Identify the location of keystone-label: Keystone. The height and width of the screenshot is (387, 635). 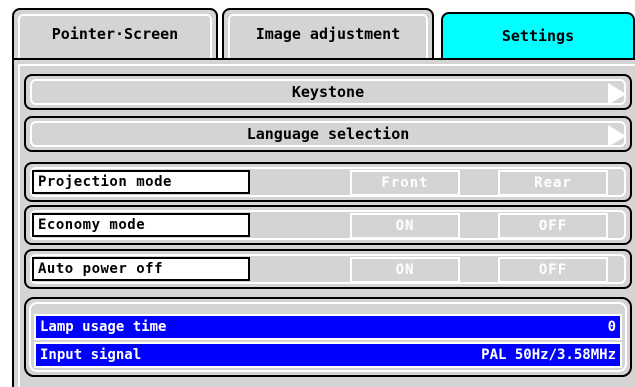
(328, 92).